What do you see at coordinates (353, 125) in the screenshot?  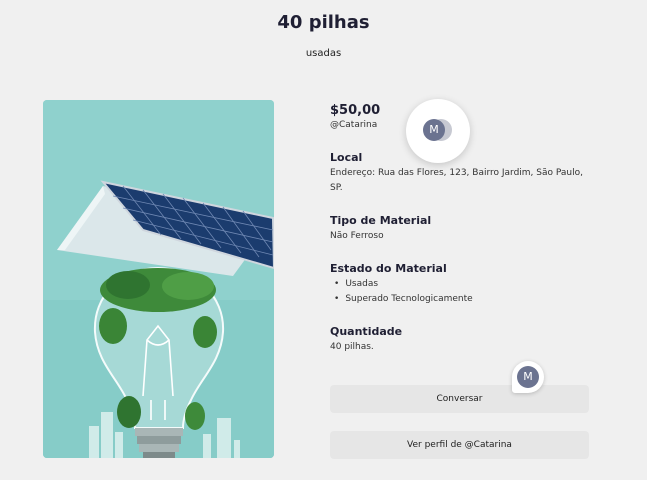 I see `seller-handle: @Catarina` at bounding box center [353, 125].